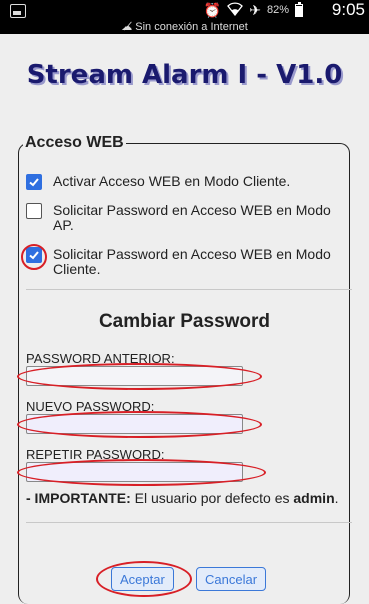  What do you see at coordinates (134, 424) in the screenshot?
I see `new-password-input` at bounding box center [134, 424].